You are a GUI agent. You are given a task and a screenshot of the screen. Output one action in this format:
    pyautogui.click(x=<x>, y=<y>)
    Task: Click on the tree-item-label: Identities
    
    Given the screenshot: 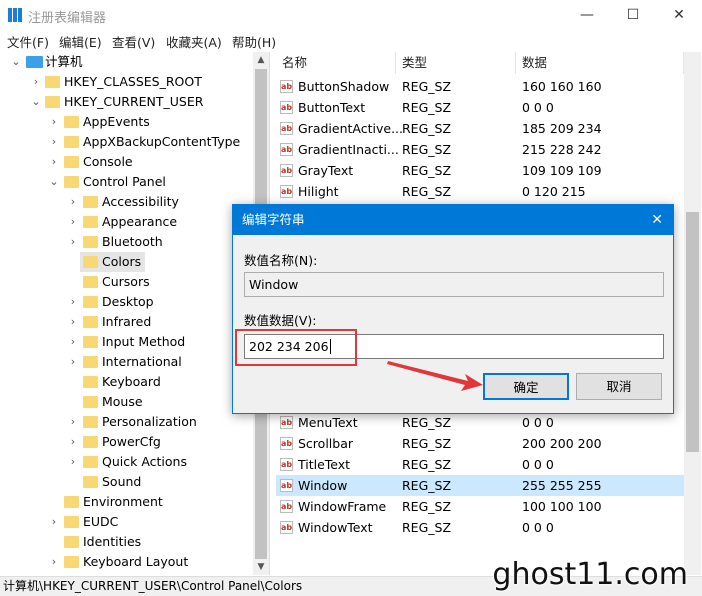 What is the action you would take?
    pyautogui.click(x=112, y=541)
    